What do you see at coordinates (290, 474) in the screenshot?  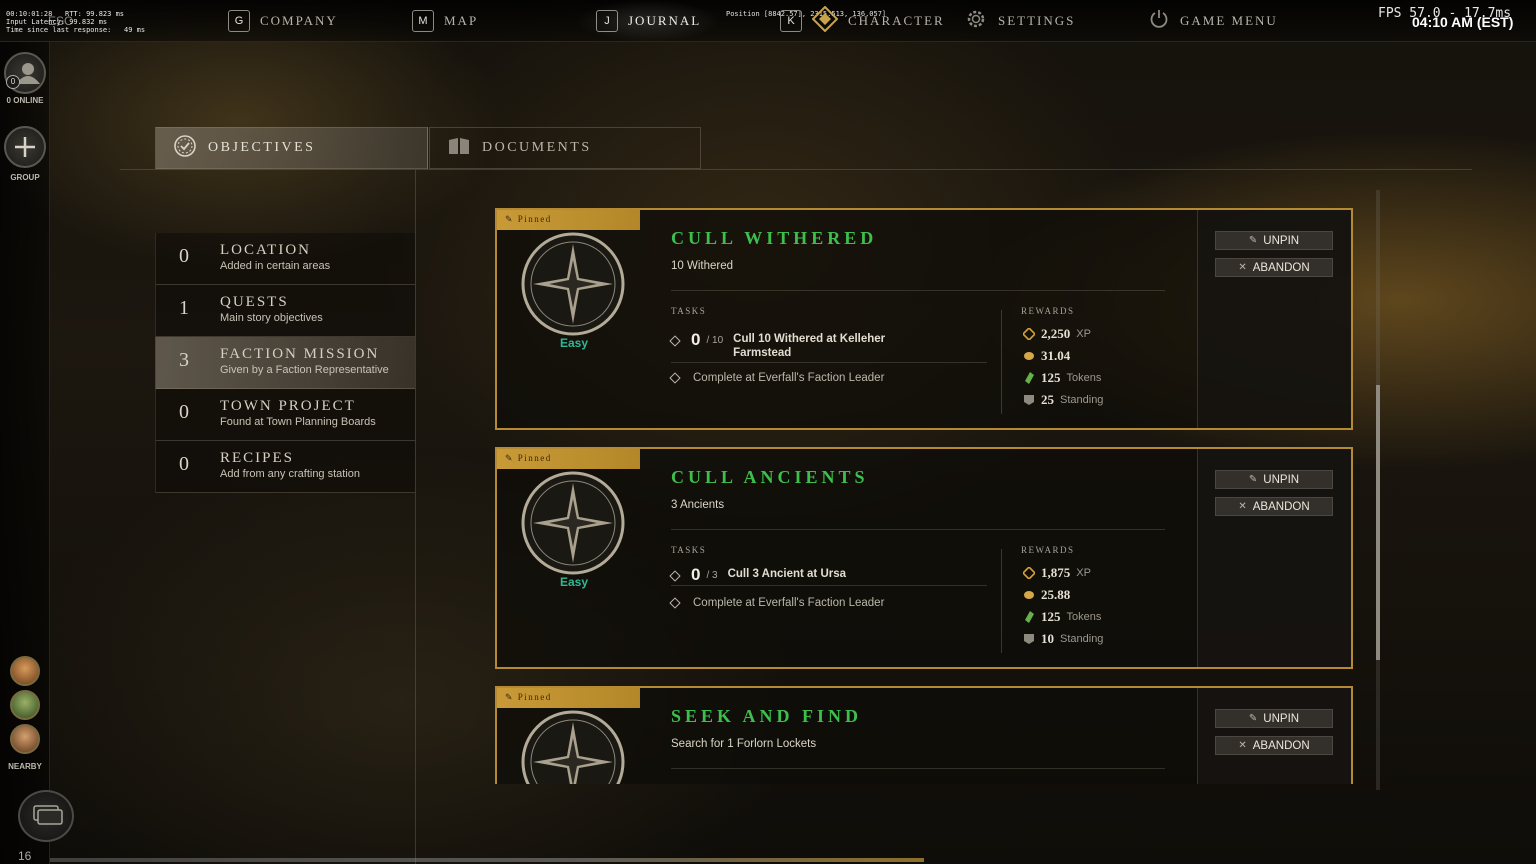 I see `category-subtitle: Add from any crafting station` at bounding box center [290, 474].